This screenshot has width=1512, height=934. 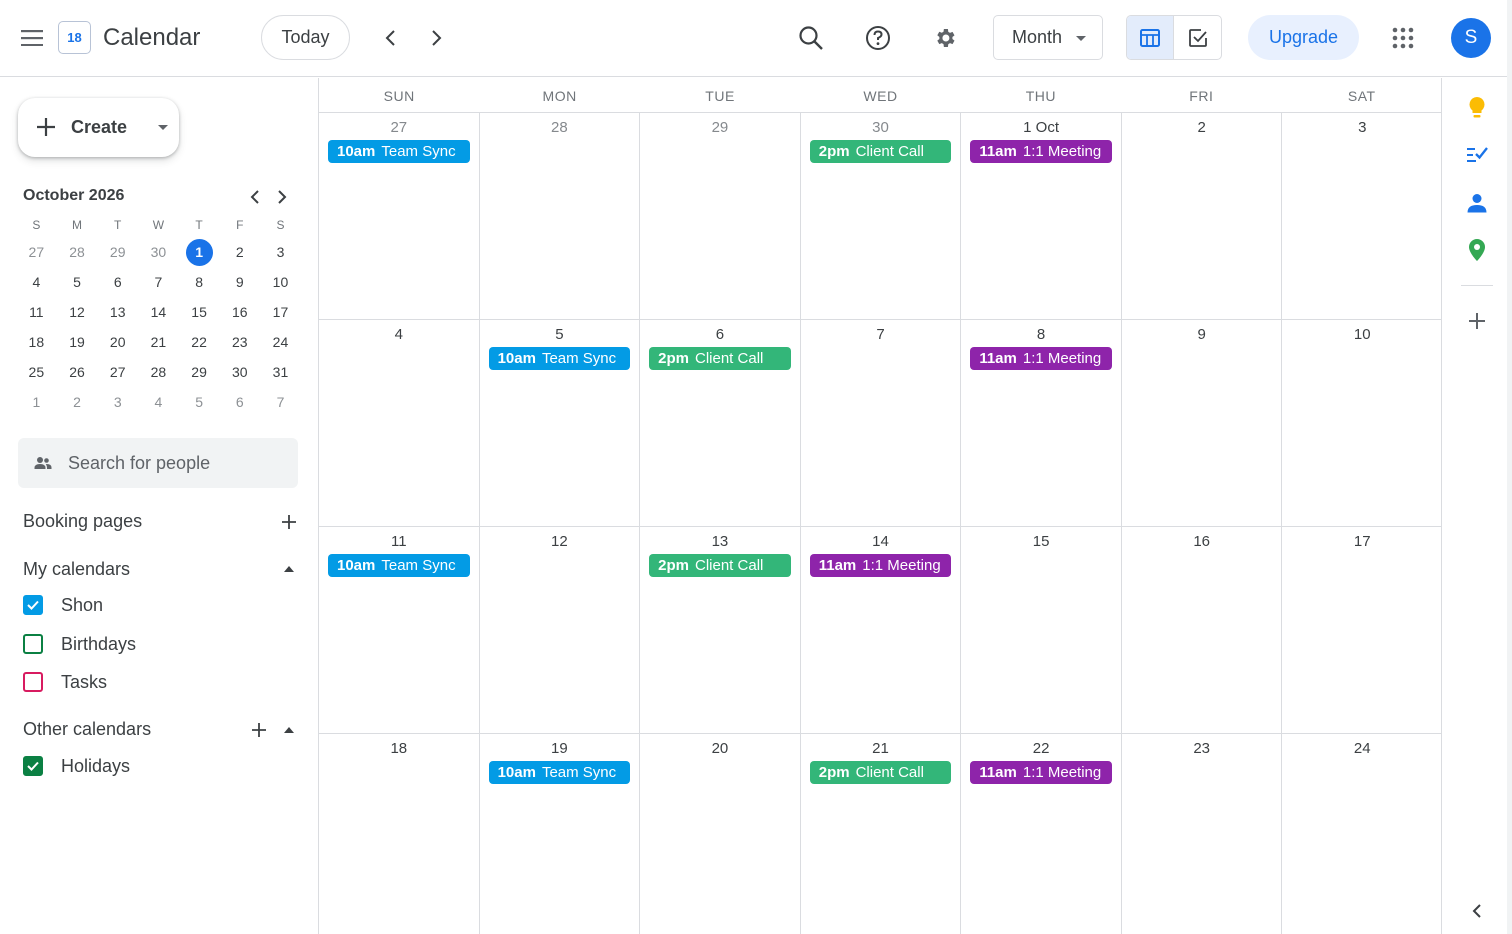 I want to click on mini-calendar-day: 26, so click(x=77, y=372).